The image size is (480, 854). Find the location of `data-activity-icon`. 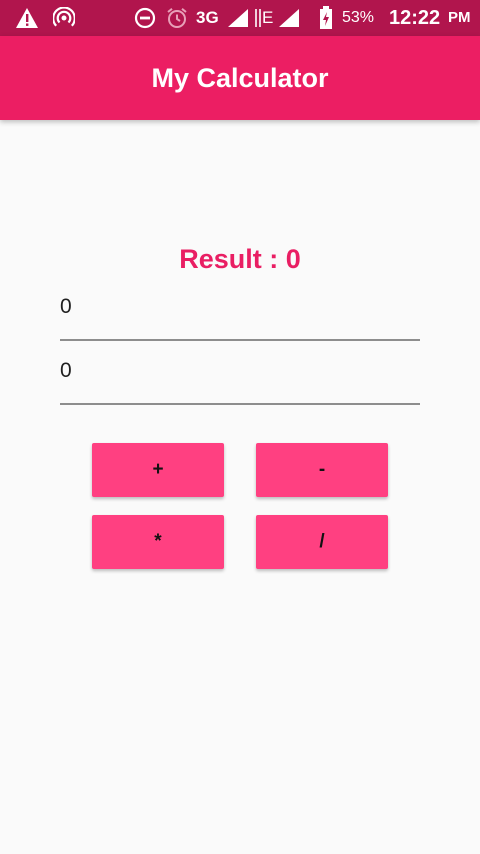

data-activity-icon is located at coordinates (258, 18).